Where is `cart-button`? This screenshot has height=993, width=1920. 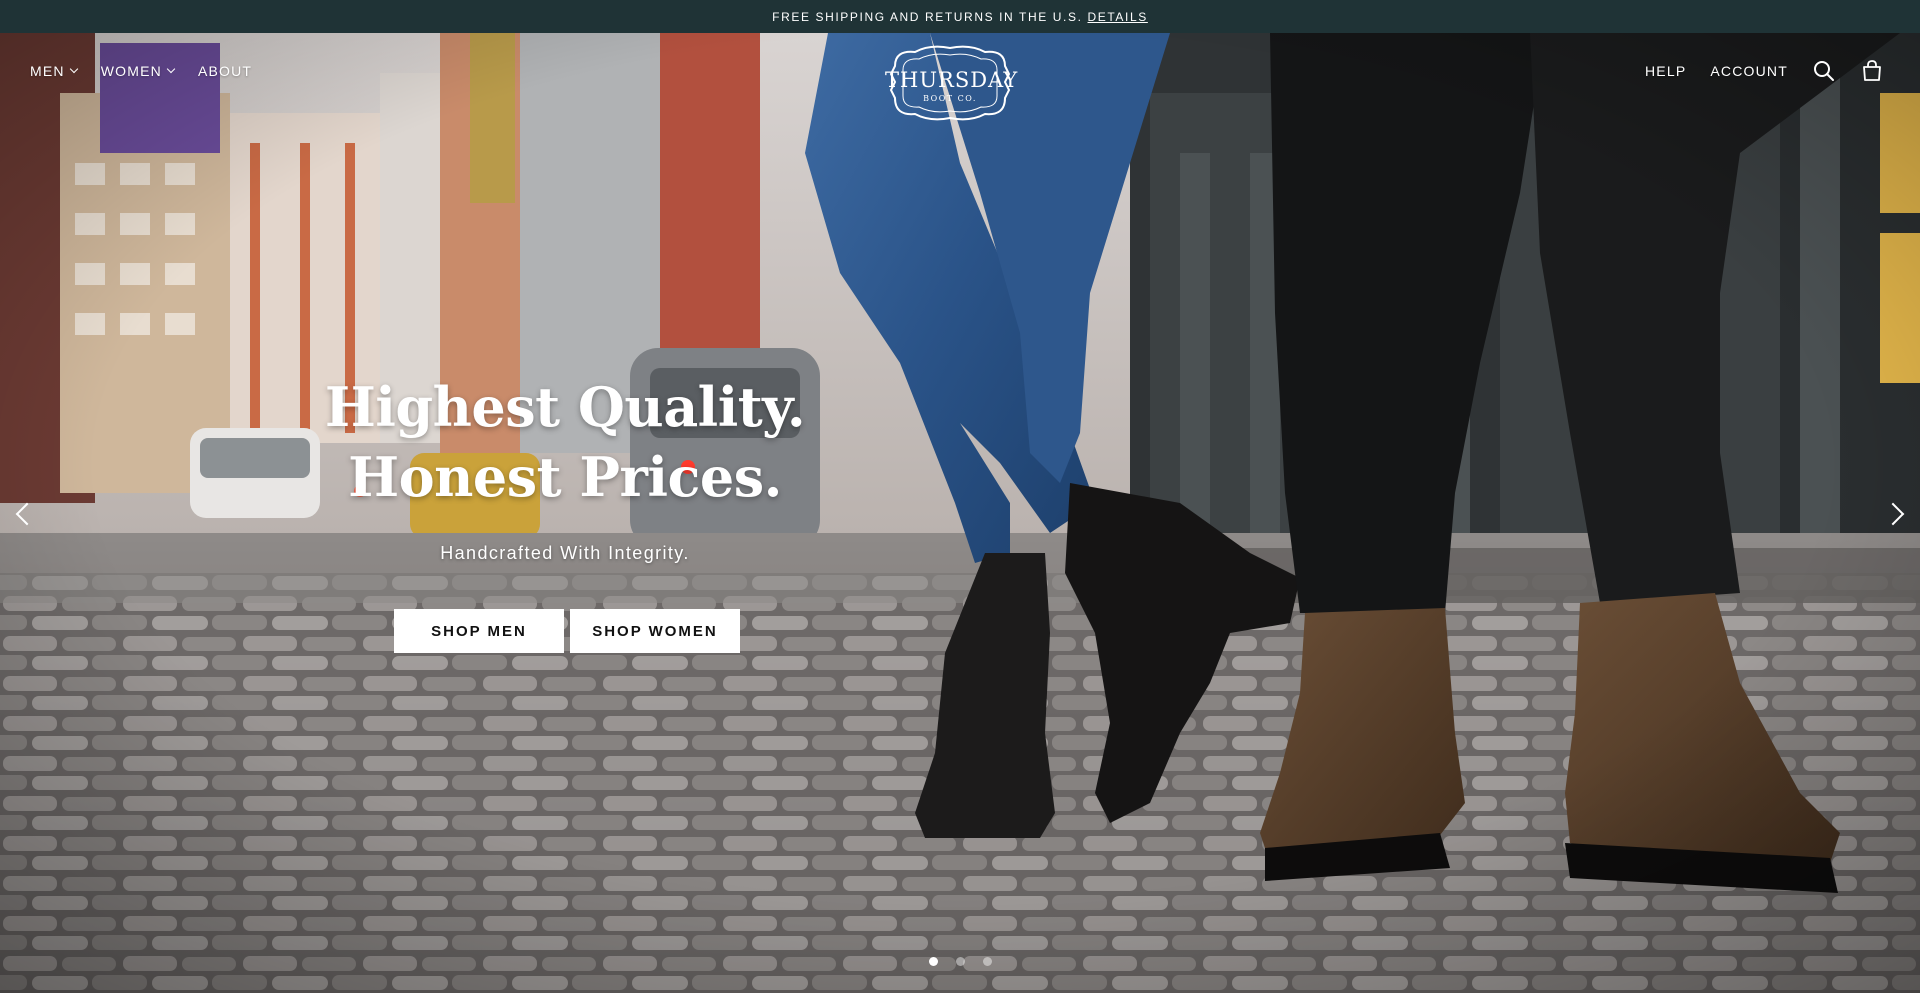
cart-button is located at coordinates (1872, 71).